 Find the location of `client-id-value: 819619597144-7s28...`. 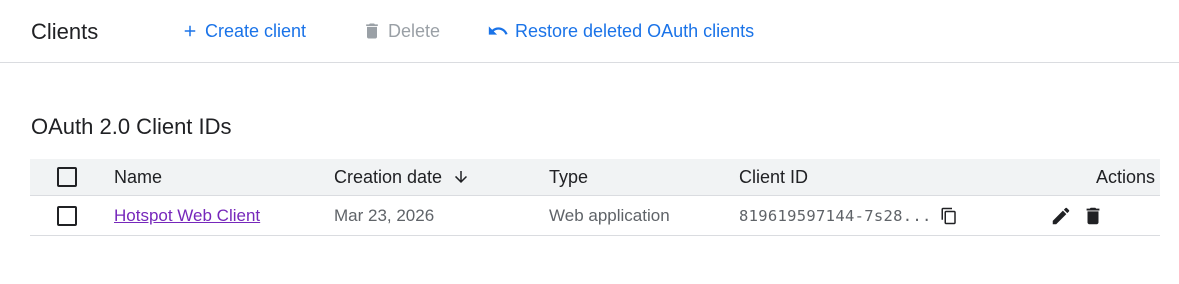

client-id-value: 819619597144-7s28... is located at coordinates (835, 215).